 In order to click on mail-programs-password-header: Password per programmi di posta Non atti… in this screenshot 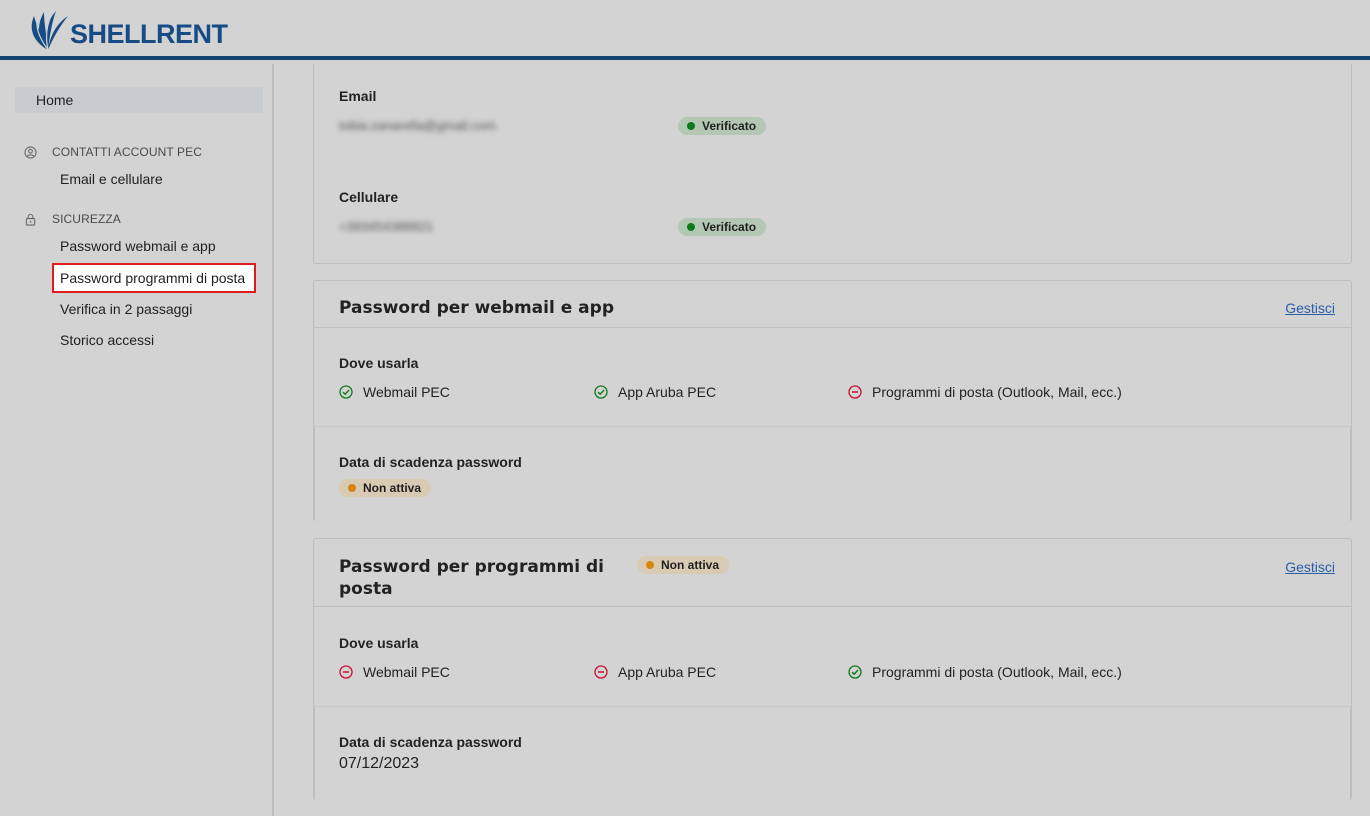, I will do `click(832, 573)`.